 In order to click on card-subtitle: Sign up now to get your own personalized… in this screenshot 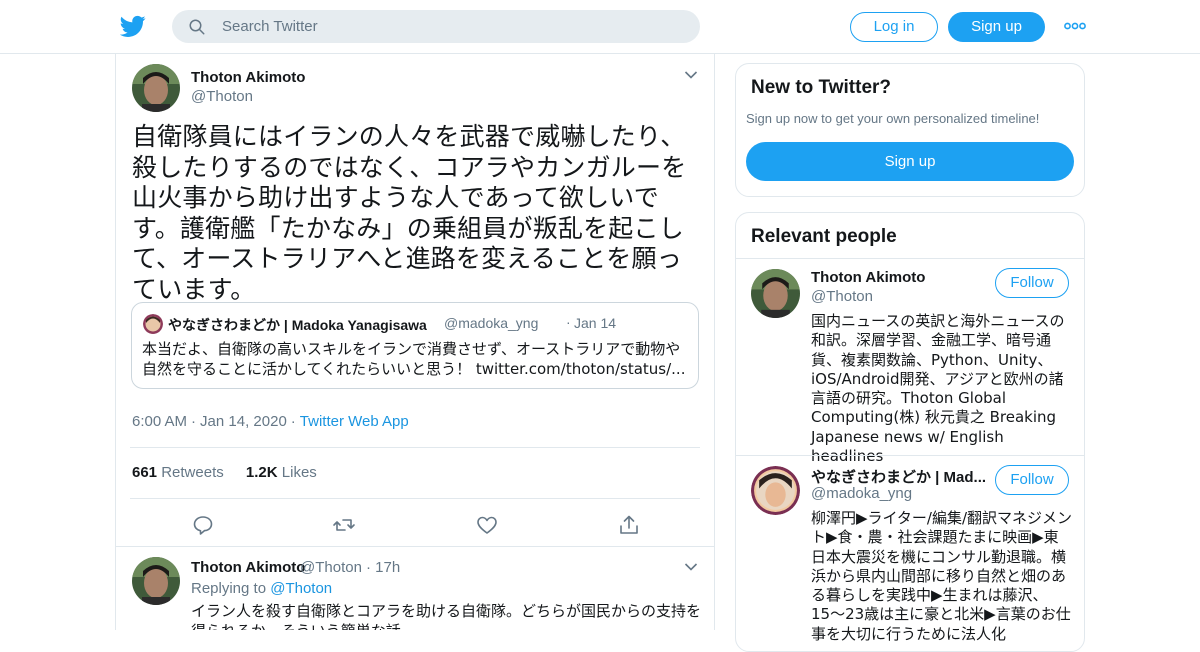, I will do `click(893, 118)`.